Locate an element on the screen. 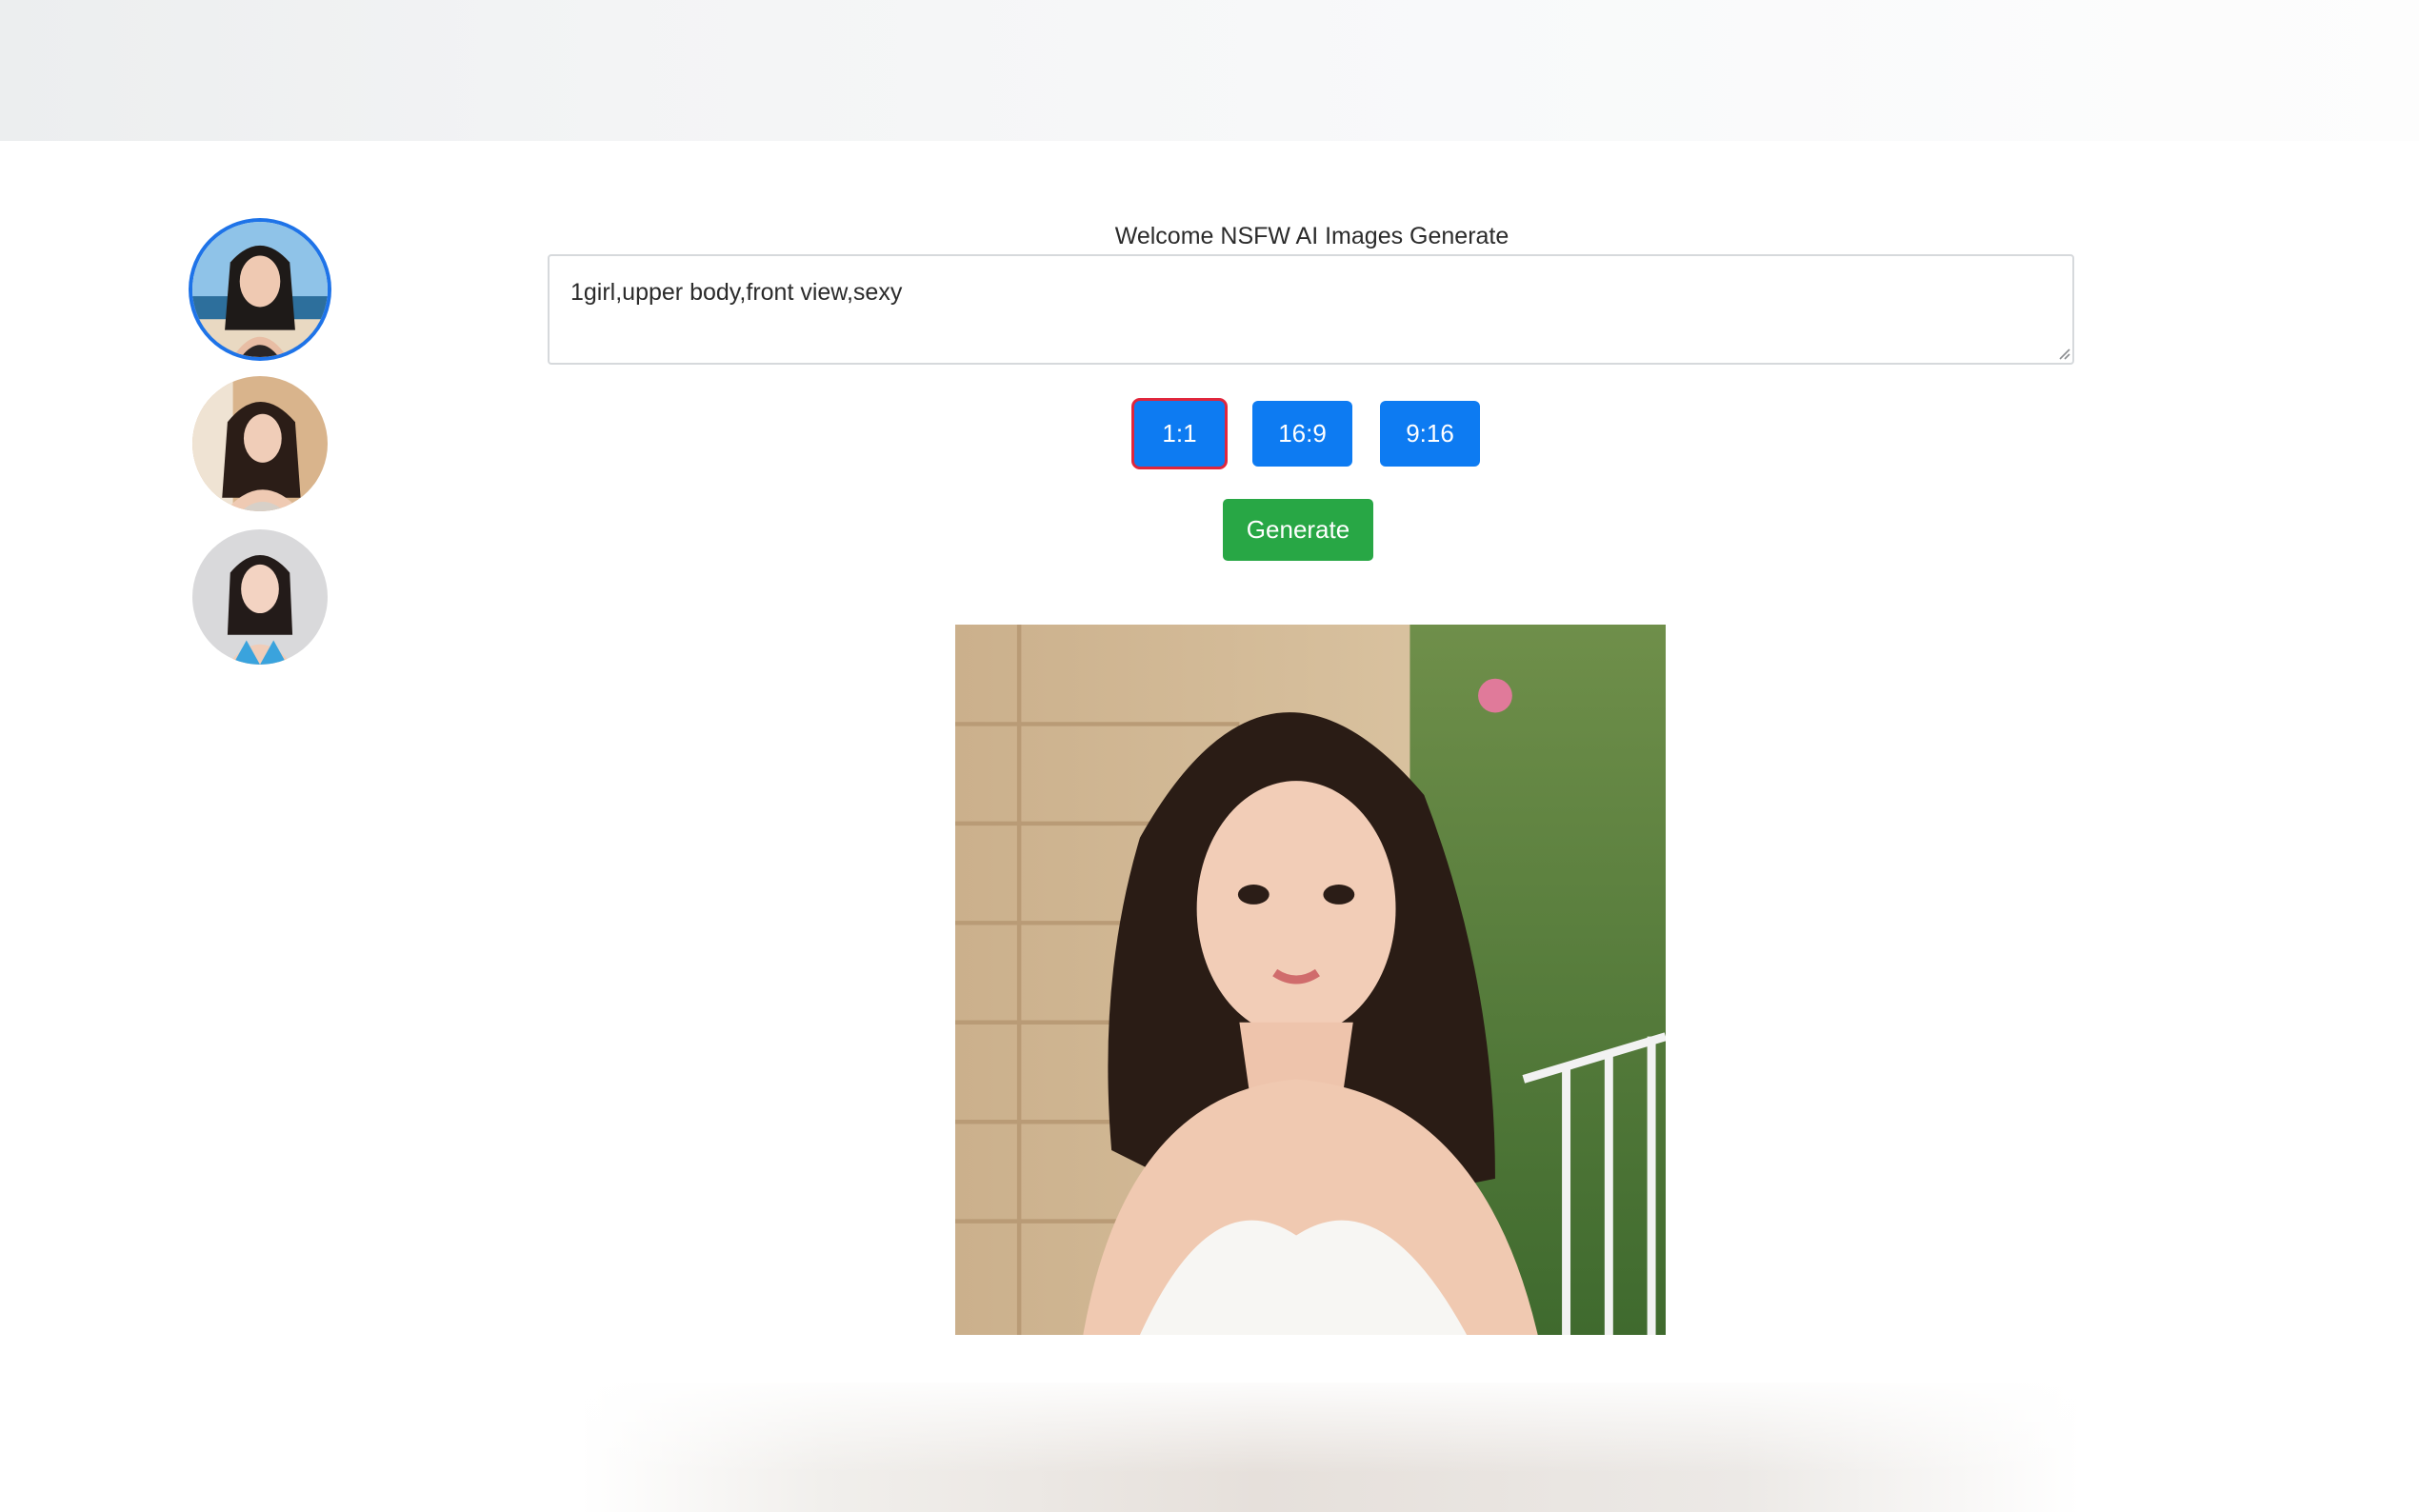 The image size is (2419, 1512). resize-handle-icon is located at coordinates (2063, 353).